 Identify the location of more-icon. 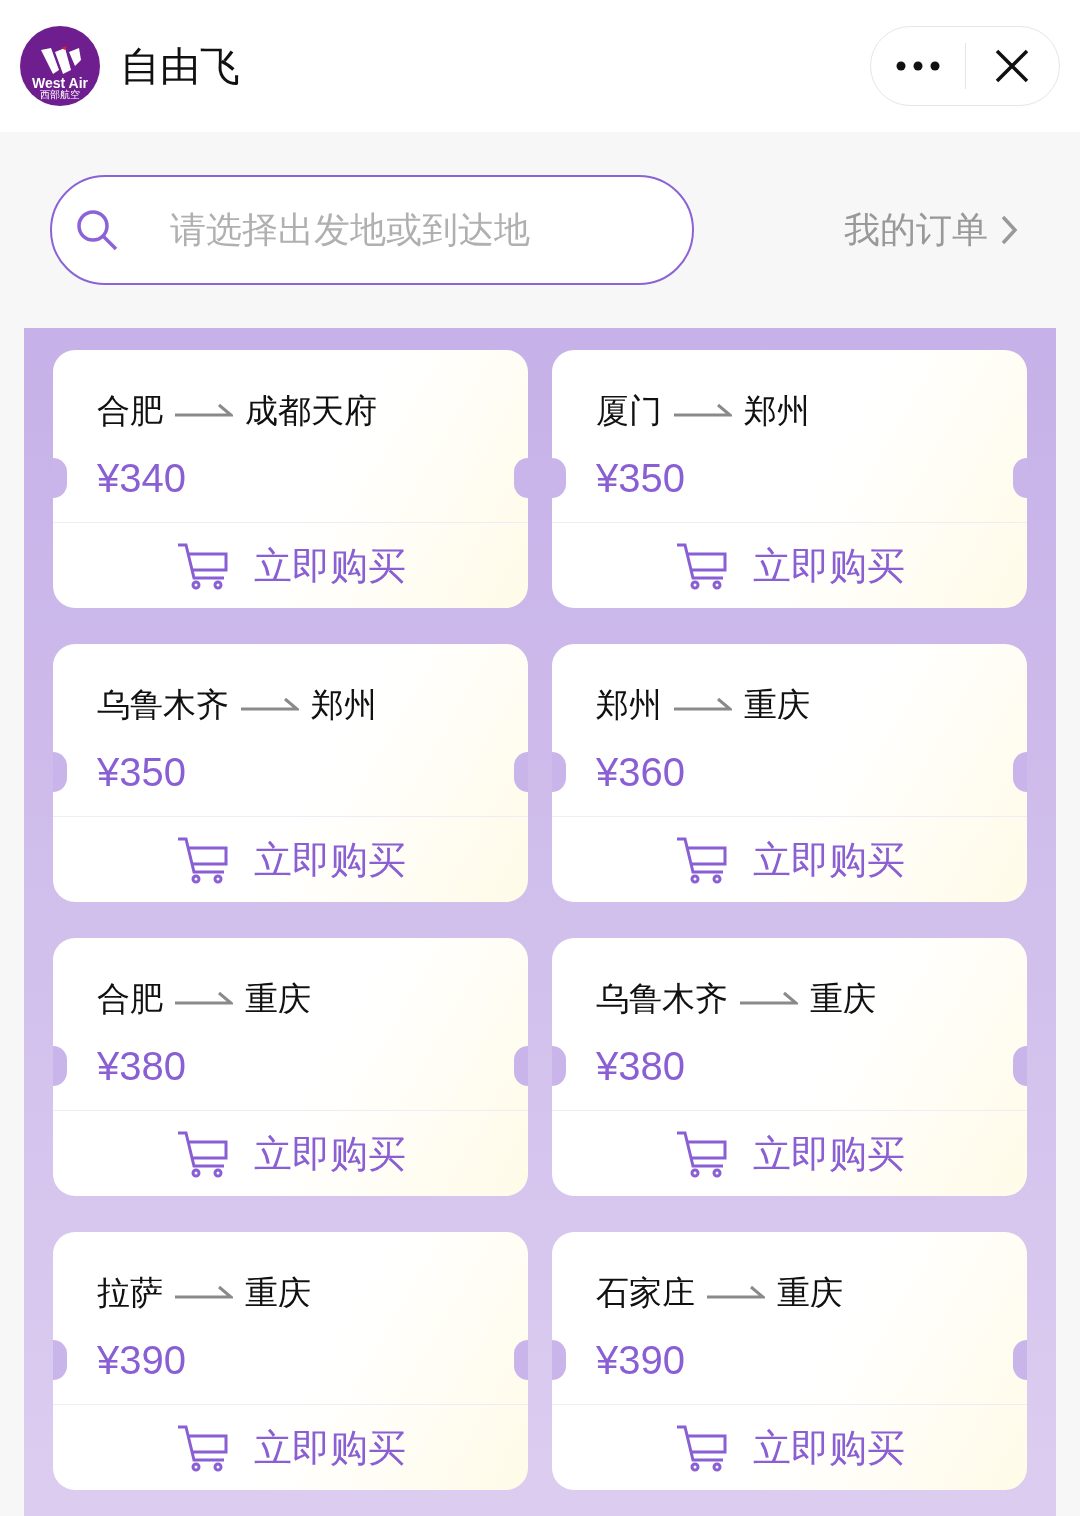
(918, 66).